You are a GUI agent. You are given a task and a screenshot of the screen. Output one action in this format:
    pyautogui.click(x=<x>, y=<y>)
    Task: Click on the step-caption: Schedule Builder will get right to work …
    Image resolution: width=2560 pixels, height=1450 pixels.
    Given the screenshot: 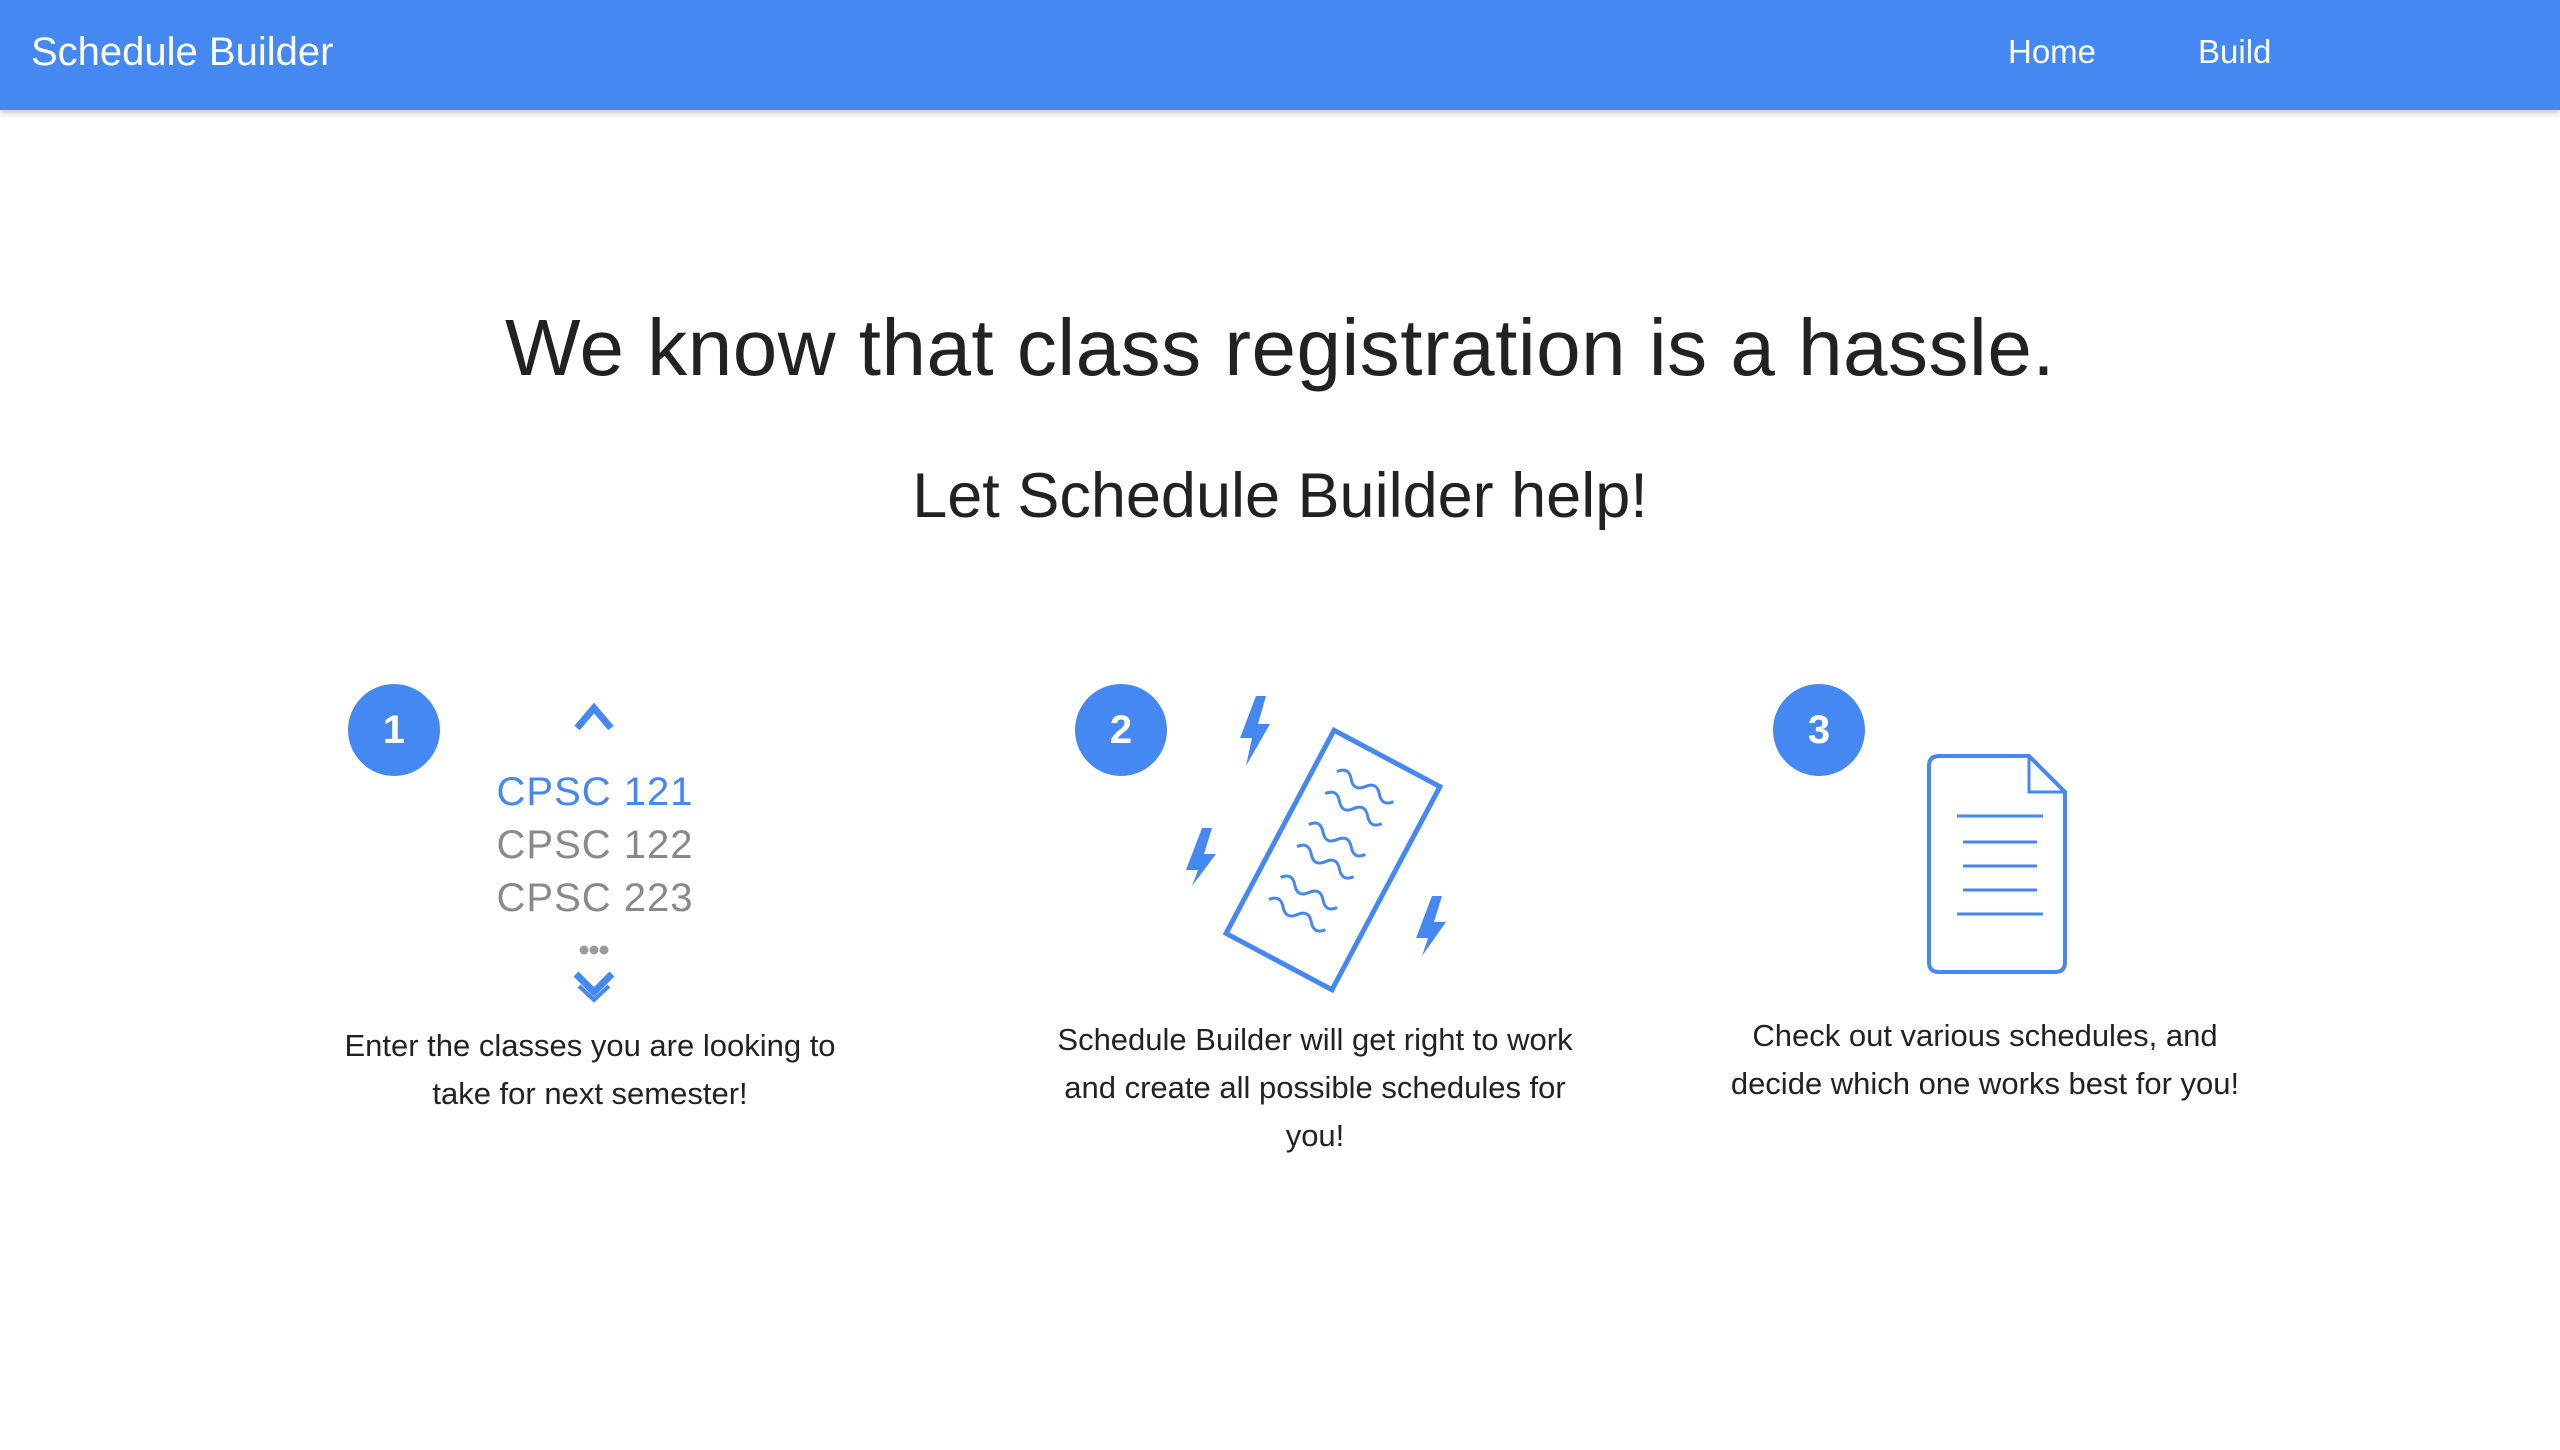 What is the action you would take?
    pyautogui.click(x=1315, y=1087)
    